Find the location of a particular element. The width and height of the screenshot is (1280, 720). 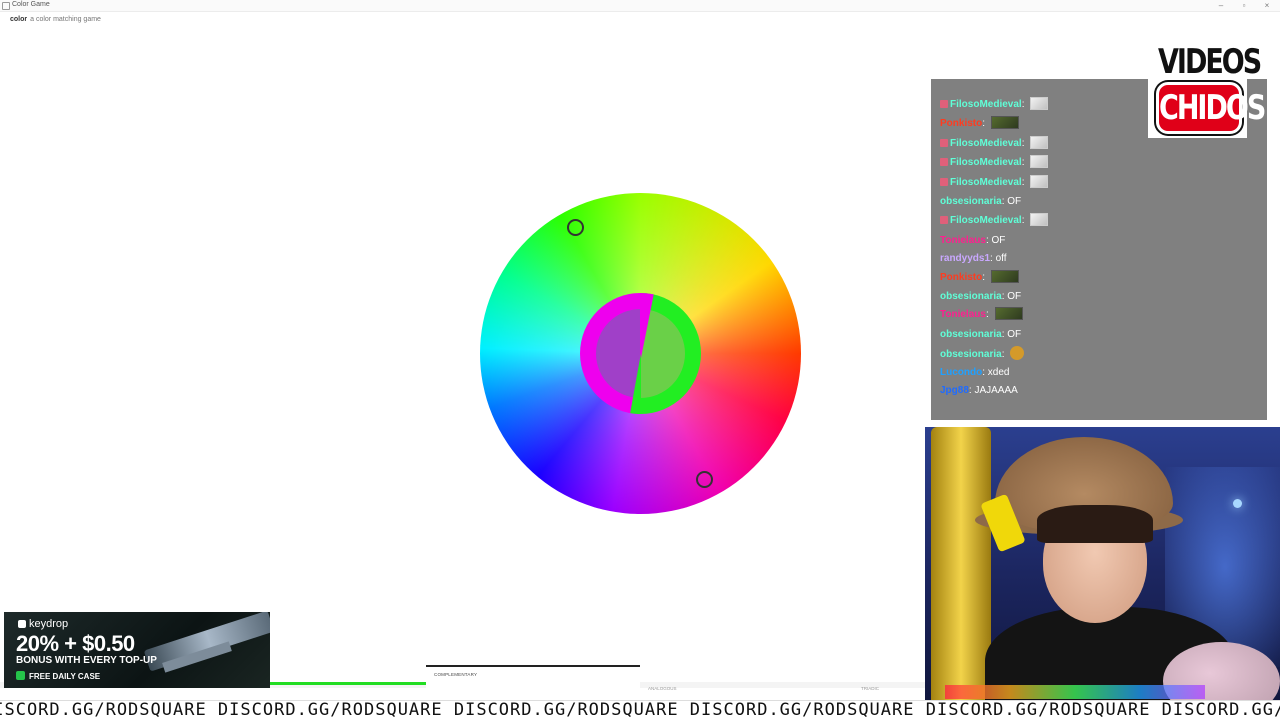

primary-color-handle is located at coordinates (575, 227).